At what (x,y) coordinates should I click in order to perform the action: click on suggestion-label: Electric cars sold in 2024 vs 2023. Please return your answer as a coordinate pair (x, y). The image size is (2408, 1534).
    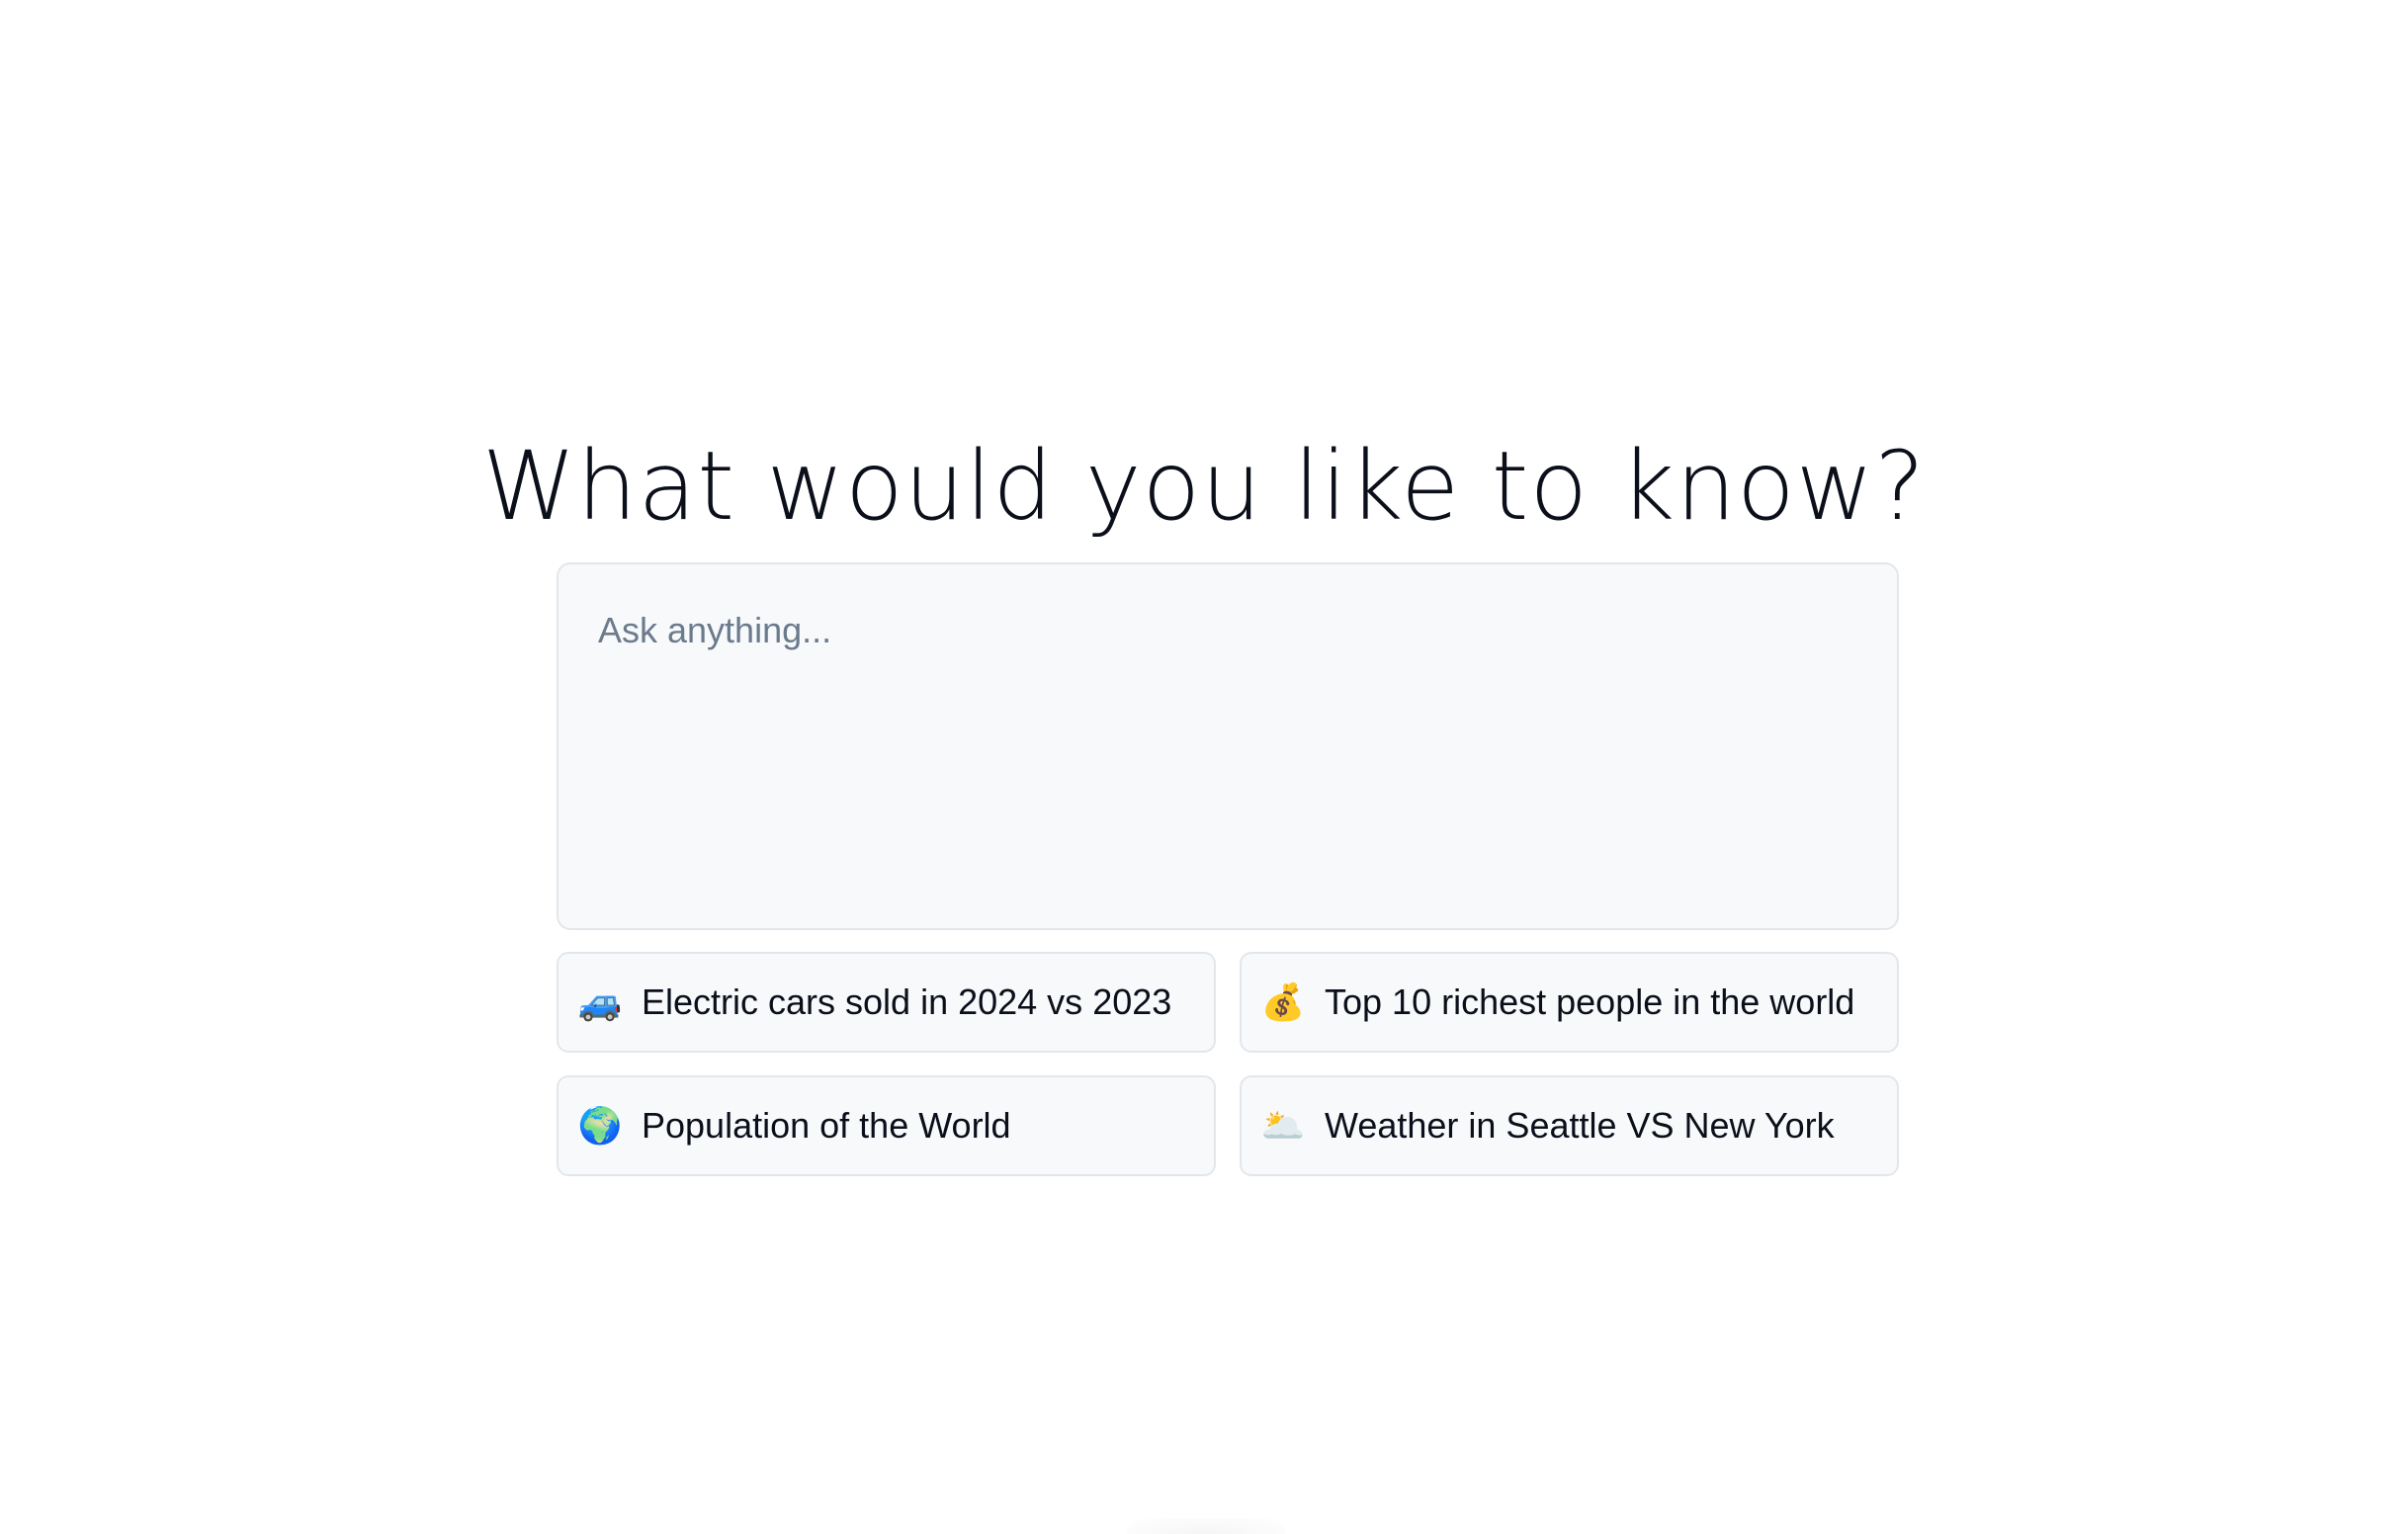
    Looking at the image, I should click on (907, 1002).